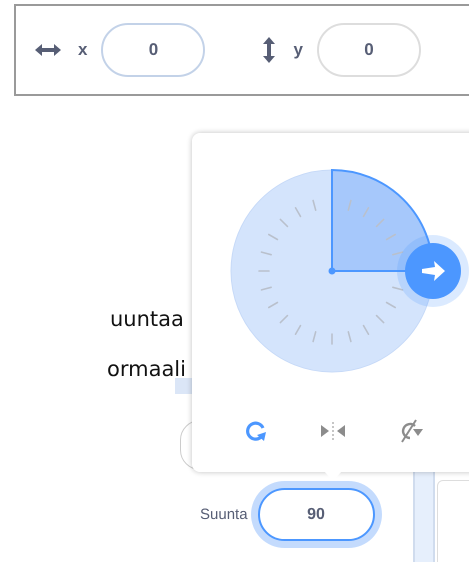 This screenshot has width=469, height=562. I want to click on text-line: ormaali, so click(146, 369).